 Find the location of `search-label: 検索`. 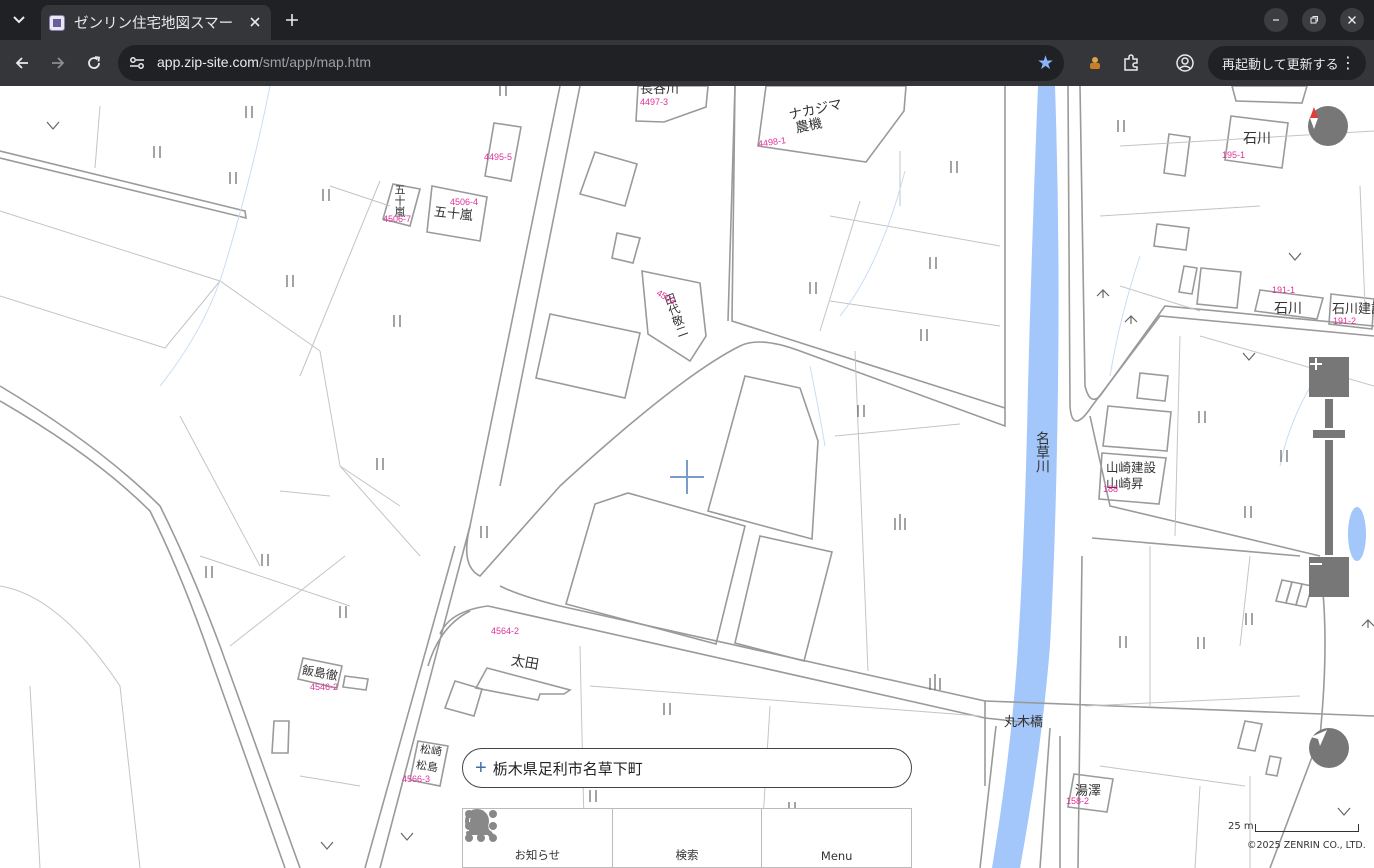

search-label: 検索 is located at coordinates (687, 855).